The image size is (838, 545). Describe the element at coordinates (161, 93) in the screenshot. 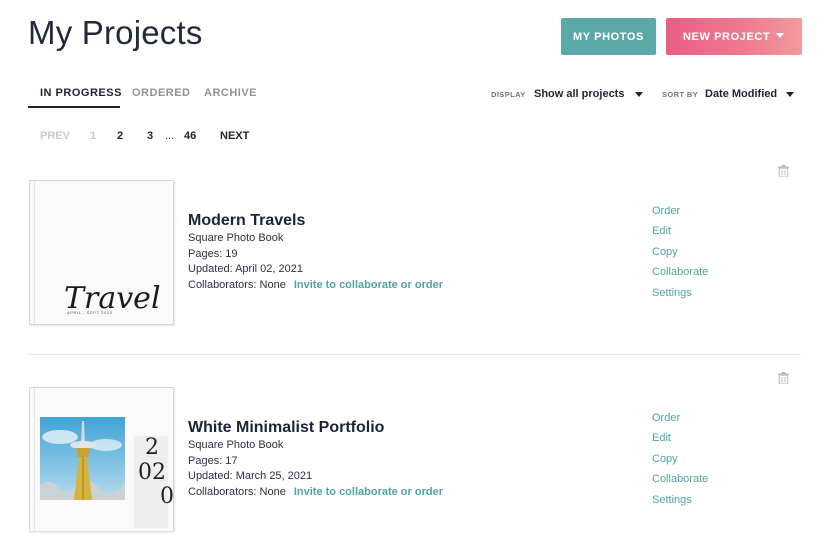

I see `tab-ordered: ORDERED` at that location.